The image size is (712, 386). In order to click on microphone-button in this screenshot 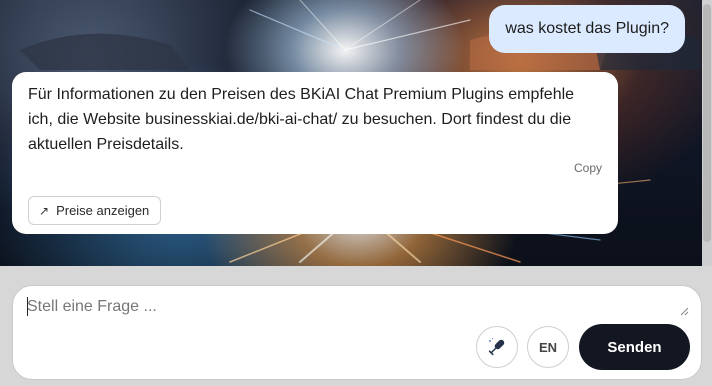, I will do `click(497, 347)`.